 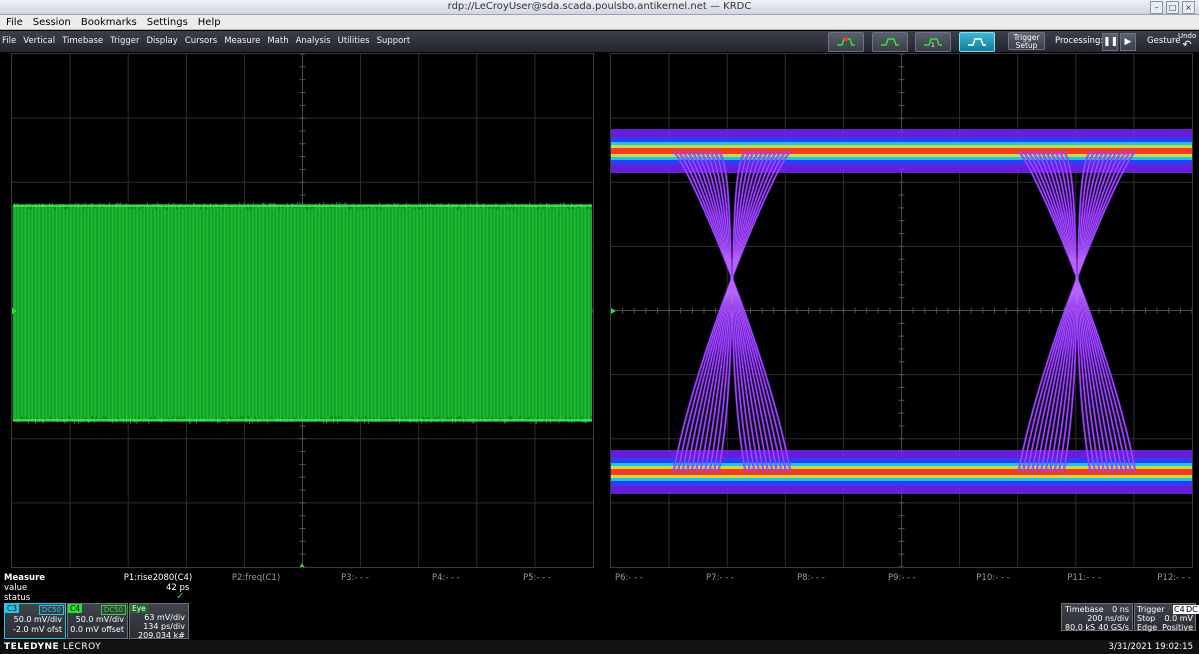 What do you see at coordinates (1192, 609) in the screenshot?
I see `trigger-coupling: DC` at bounding box center [1192, 609].